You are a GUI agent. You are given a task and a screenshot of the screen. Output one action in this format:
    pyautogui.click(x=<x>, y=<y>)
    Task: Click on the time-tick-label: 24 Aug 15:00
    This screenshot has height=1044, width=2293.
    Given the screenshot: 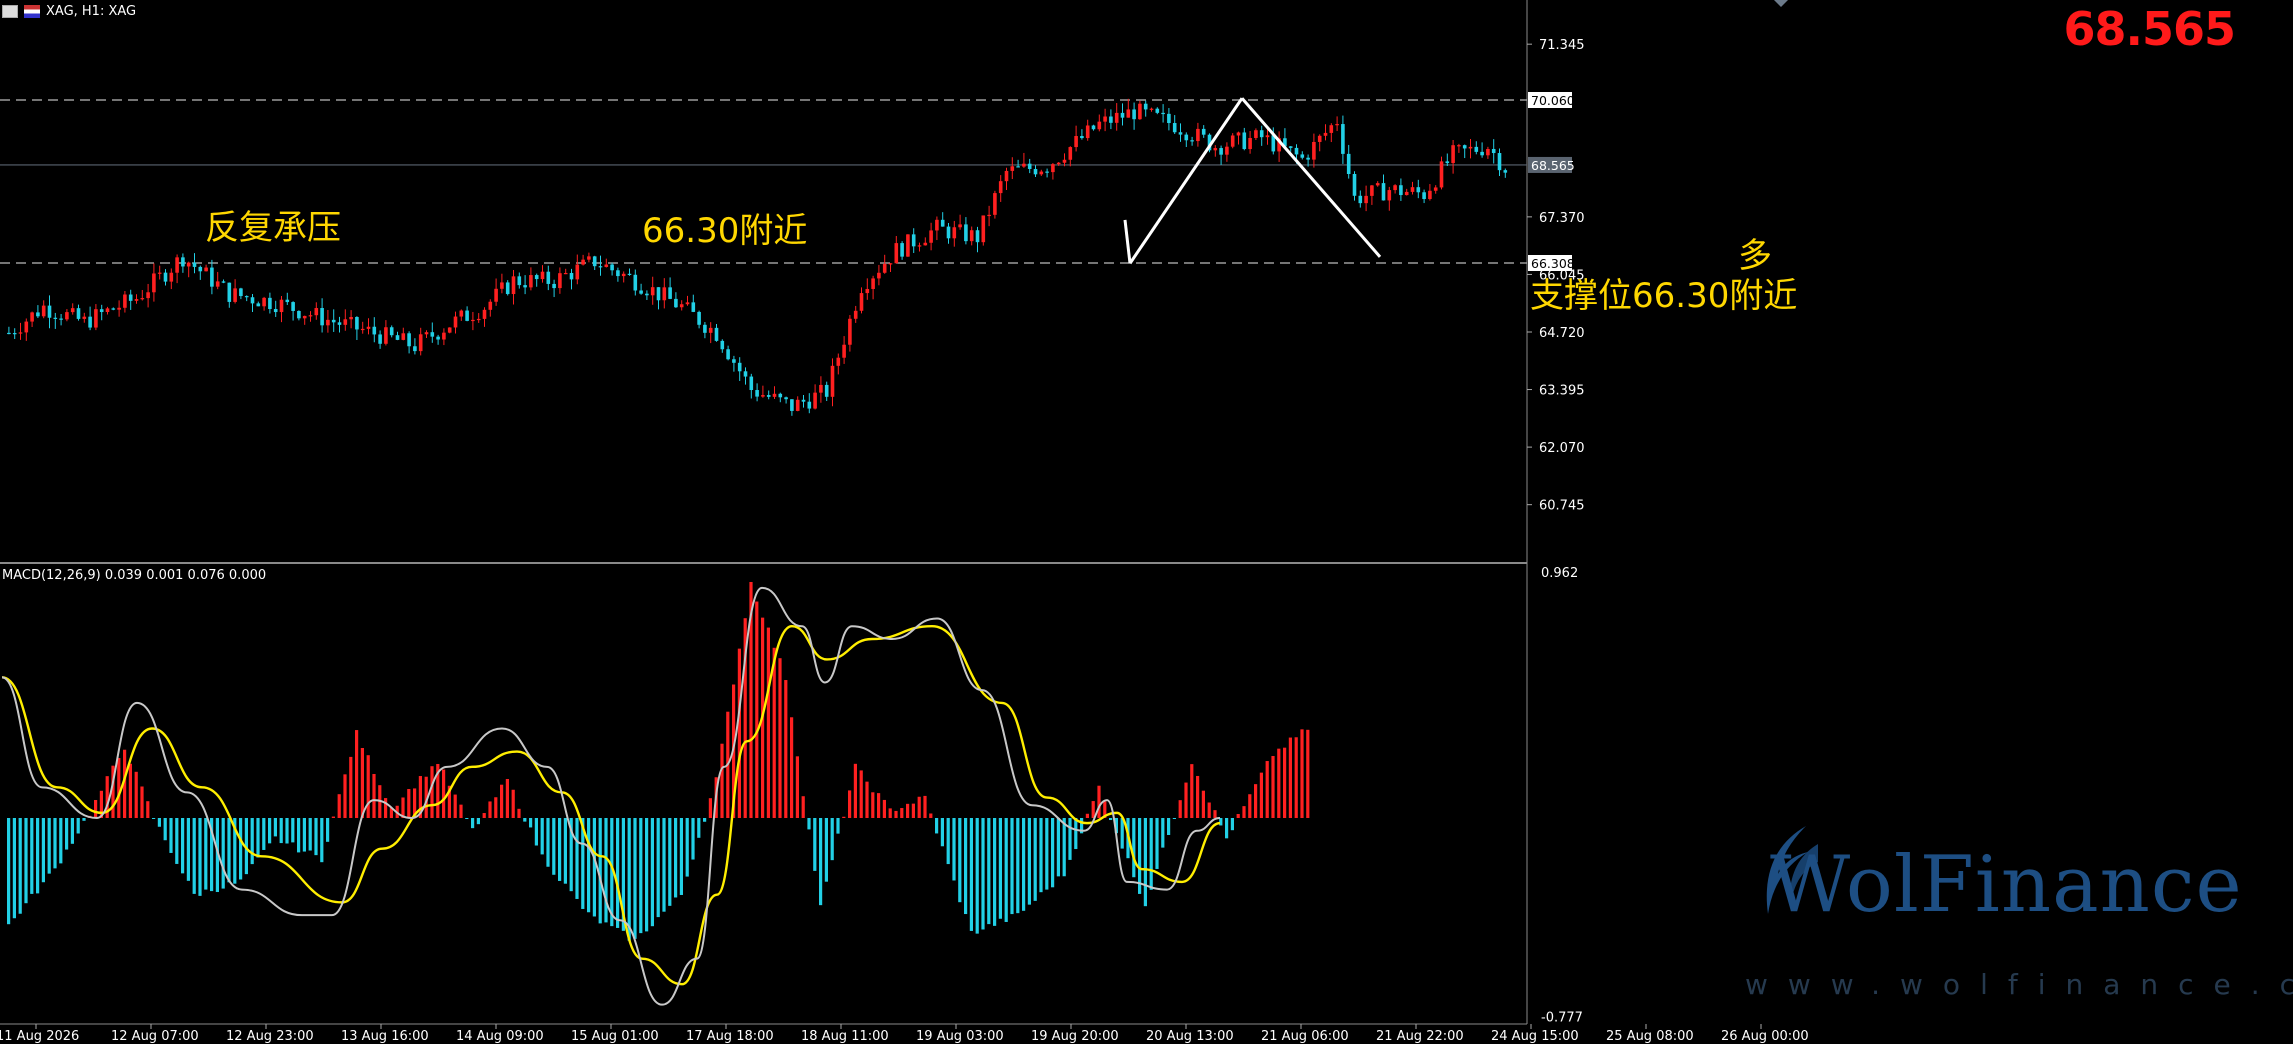 What is the action you would take?
    pyautogui.click(x=1535, y=1036)
    